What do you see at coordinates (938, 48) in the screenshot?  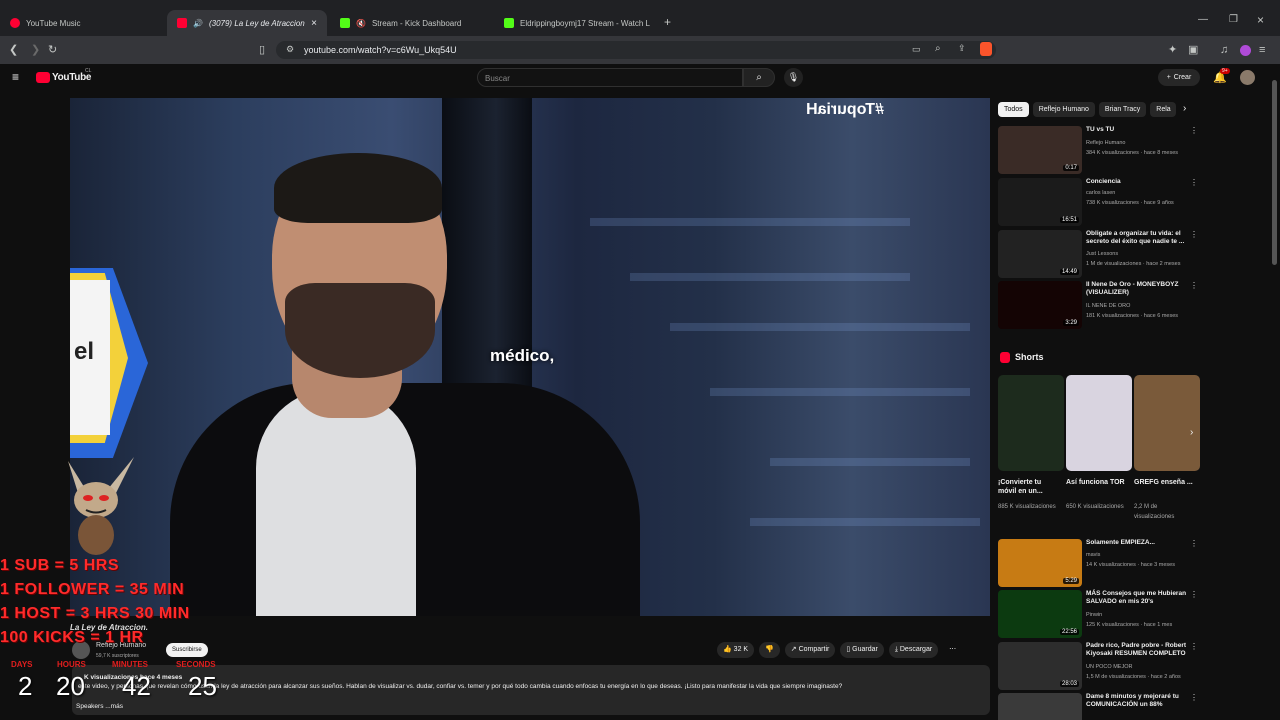 I see `zoom-icon: ⌕` at bounding box center [938, 48].